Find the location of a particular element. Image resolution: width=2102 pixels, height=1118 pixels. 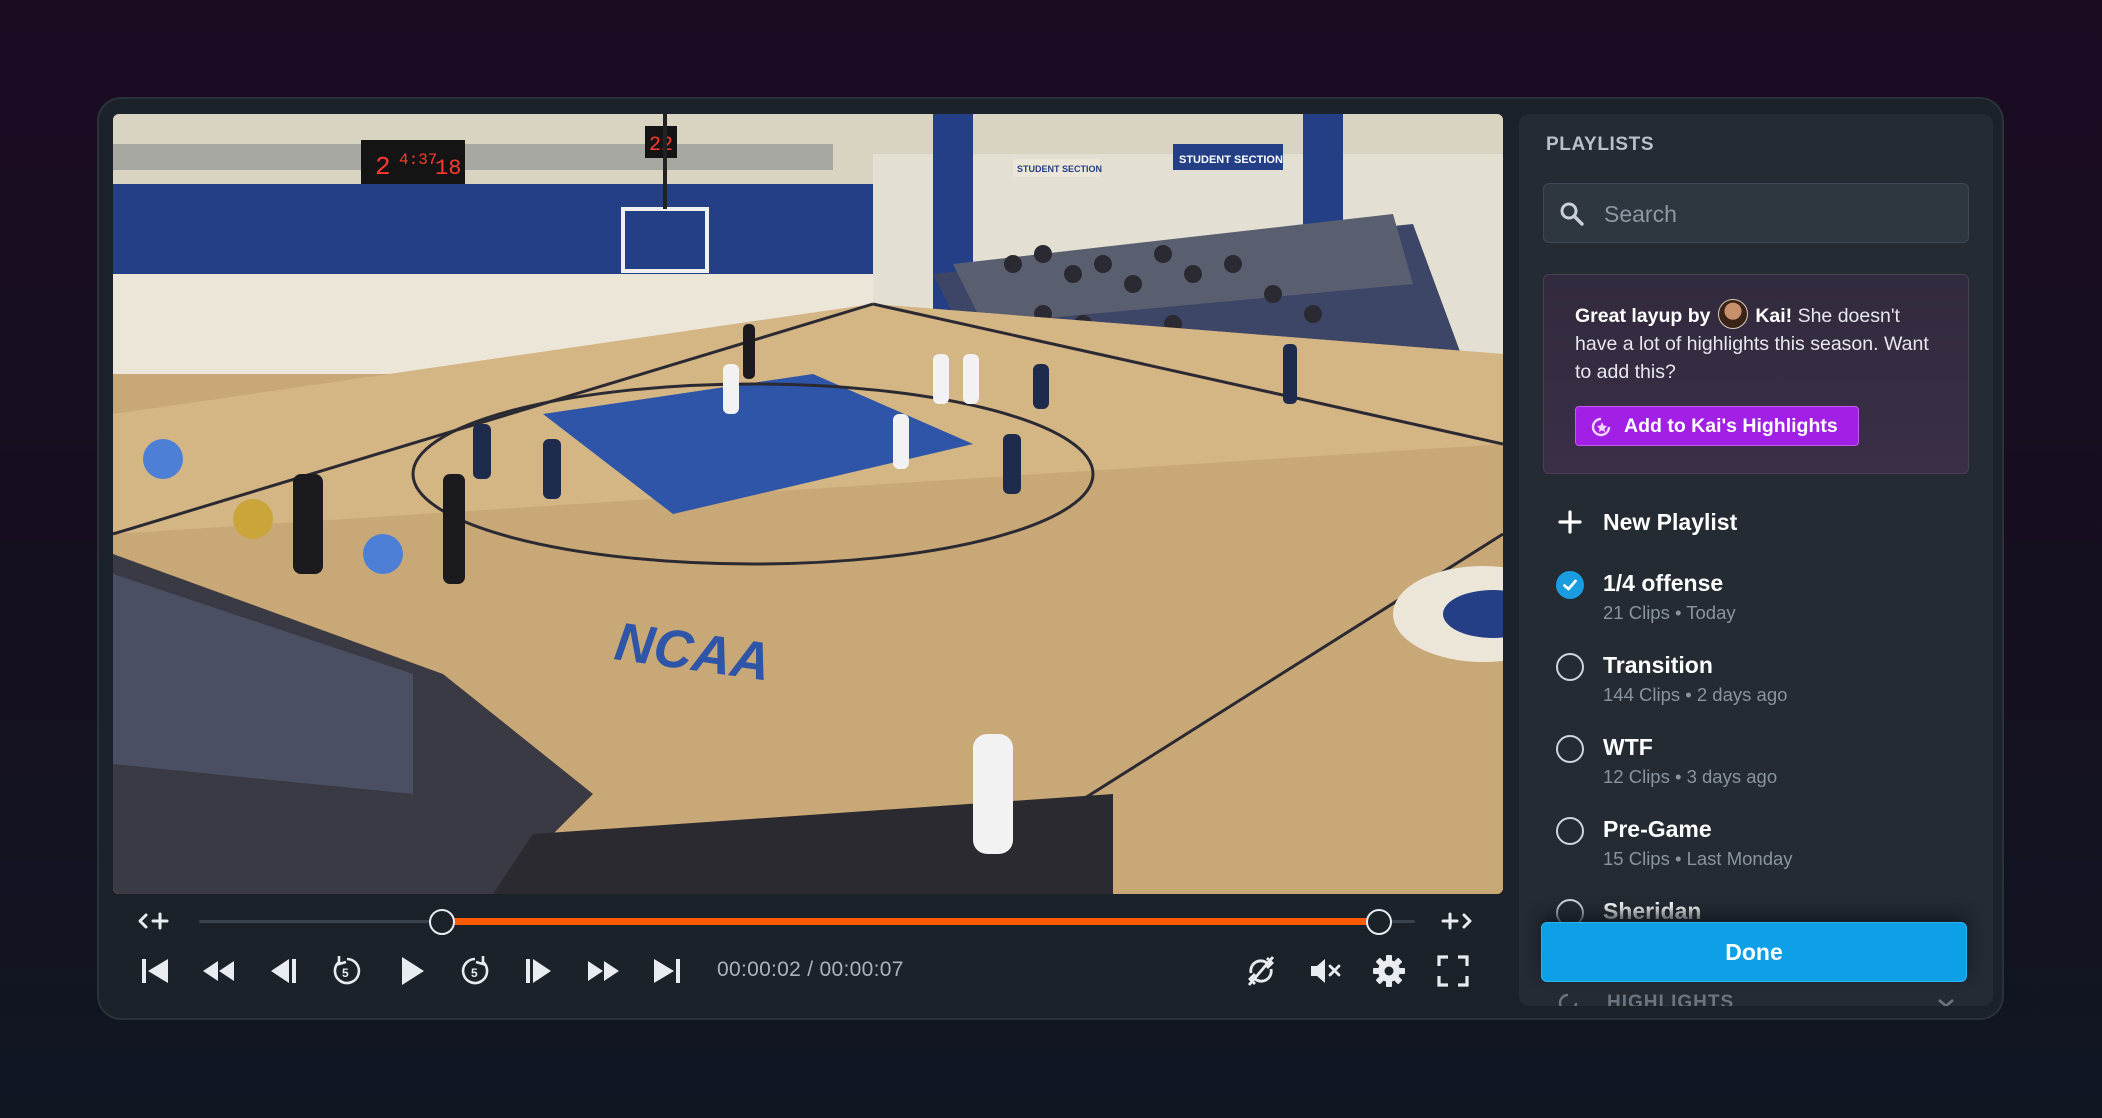

rewind-icon is located at coordinates (218, 971).